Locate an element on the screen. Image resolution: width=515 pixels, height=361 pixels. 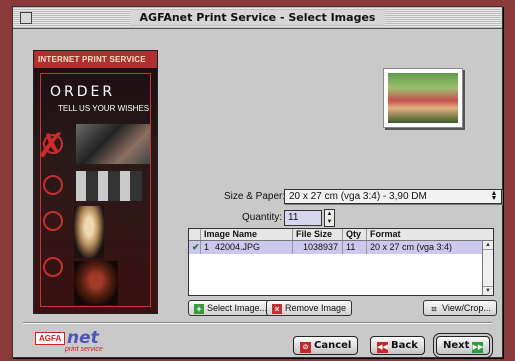
popup-arrows-icon: ▲ ▼ is located at coordinates (494, 196).